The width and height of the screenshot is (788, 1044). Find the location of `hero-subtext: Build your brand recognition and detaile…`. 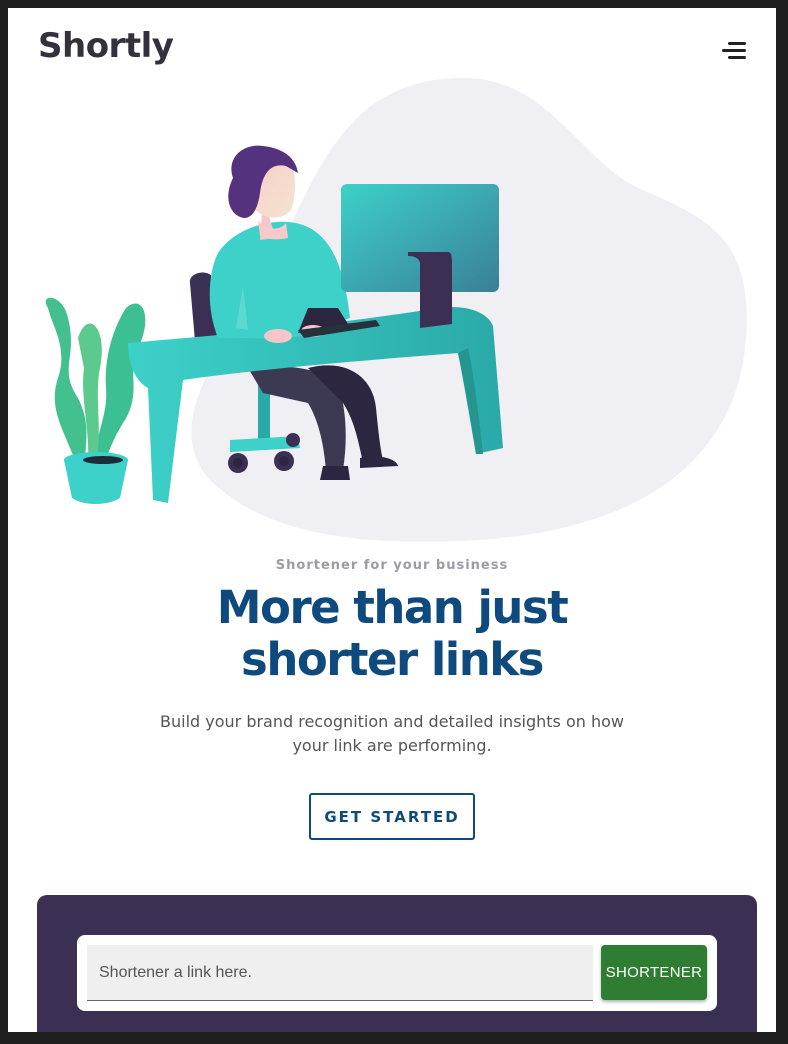

hero-subtext: Build your brand recognition and detaile… is located at coordinates (392, 733).